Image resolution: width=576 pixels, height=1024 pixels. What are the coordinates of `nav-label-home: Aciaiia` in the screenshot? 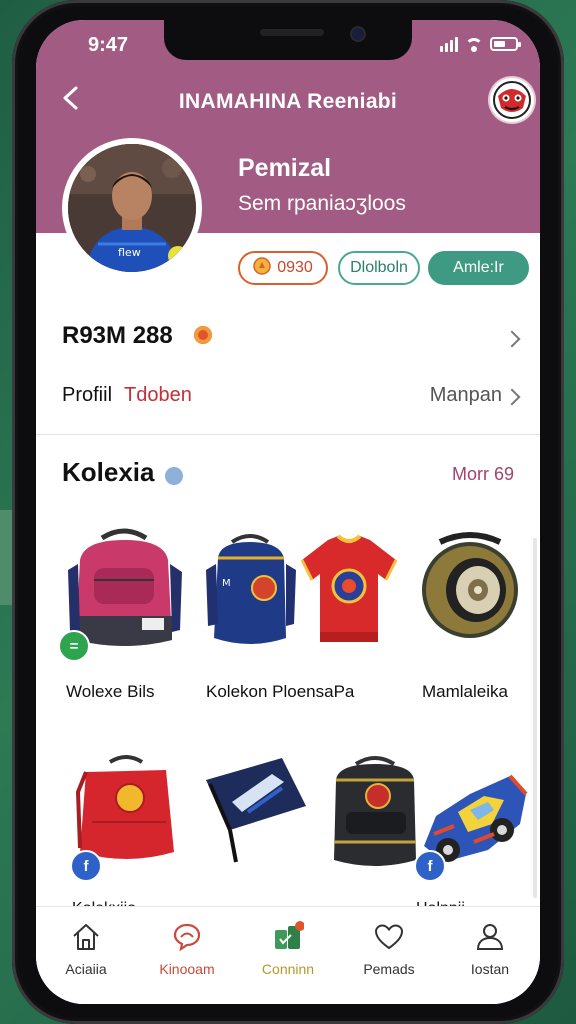 It's located at (86, 969).